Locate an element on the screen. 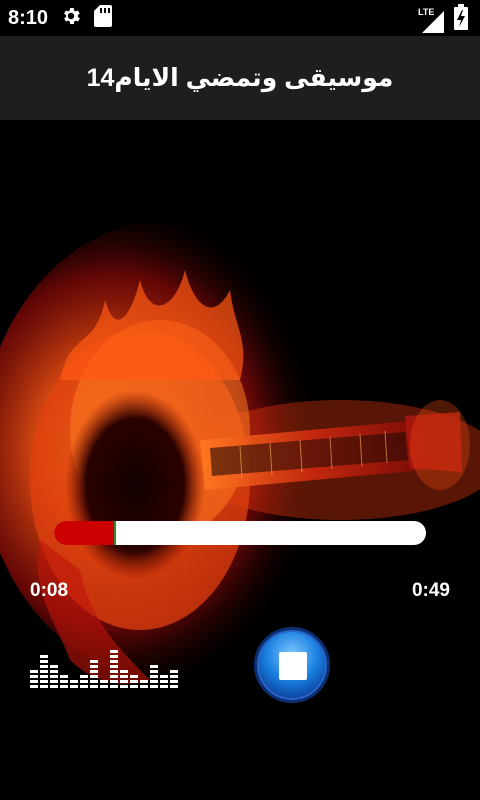 The width and height of the screenshot is (480, 800). stop-button is located at coordinates (292, 665).